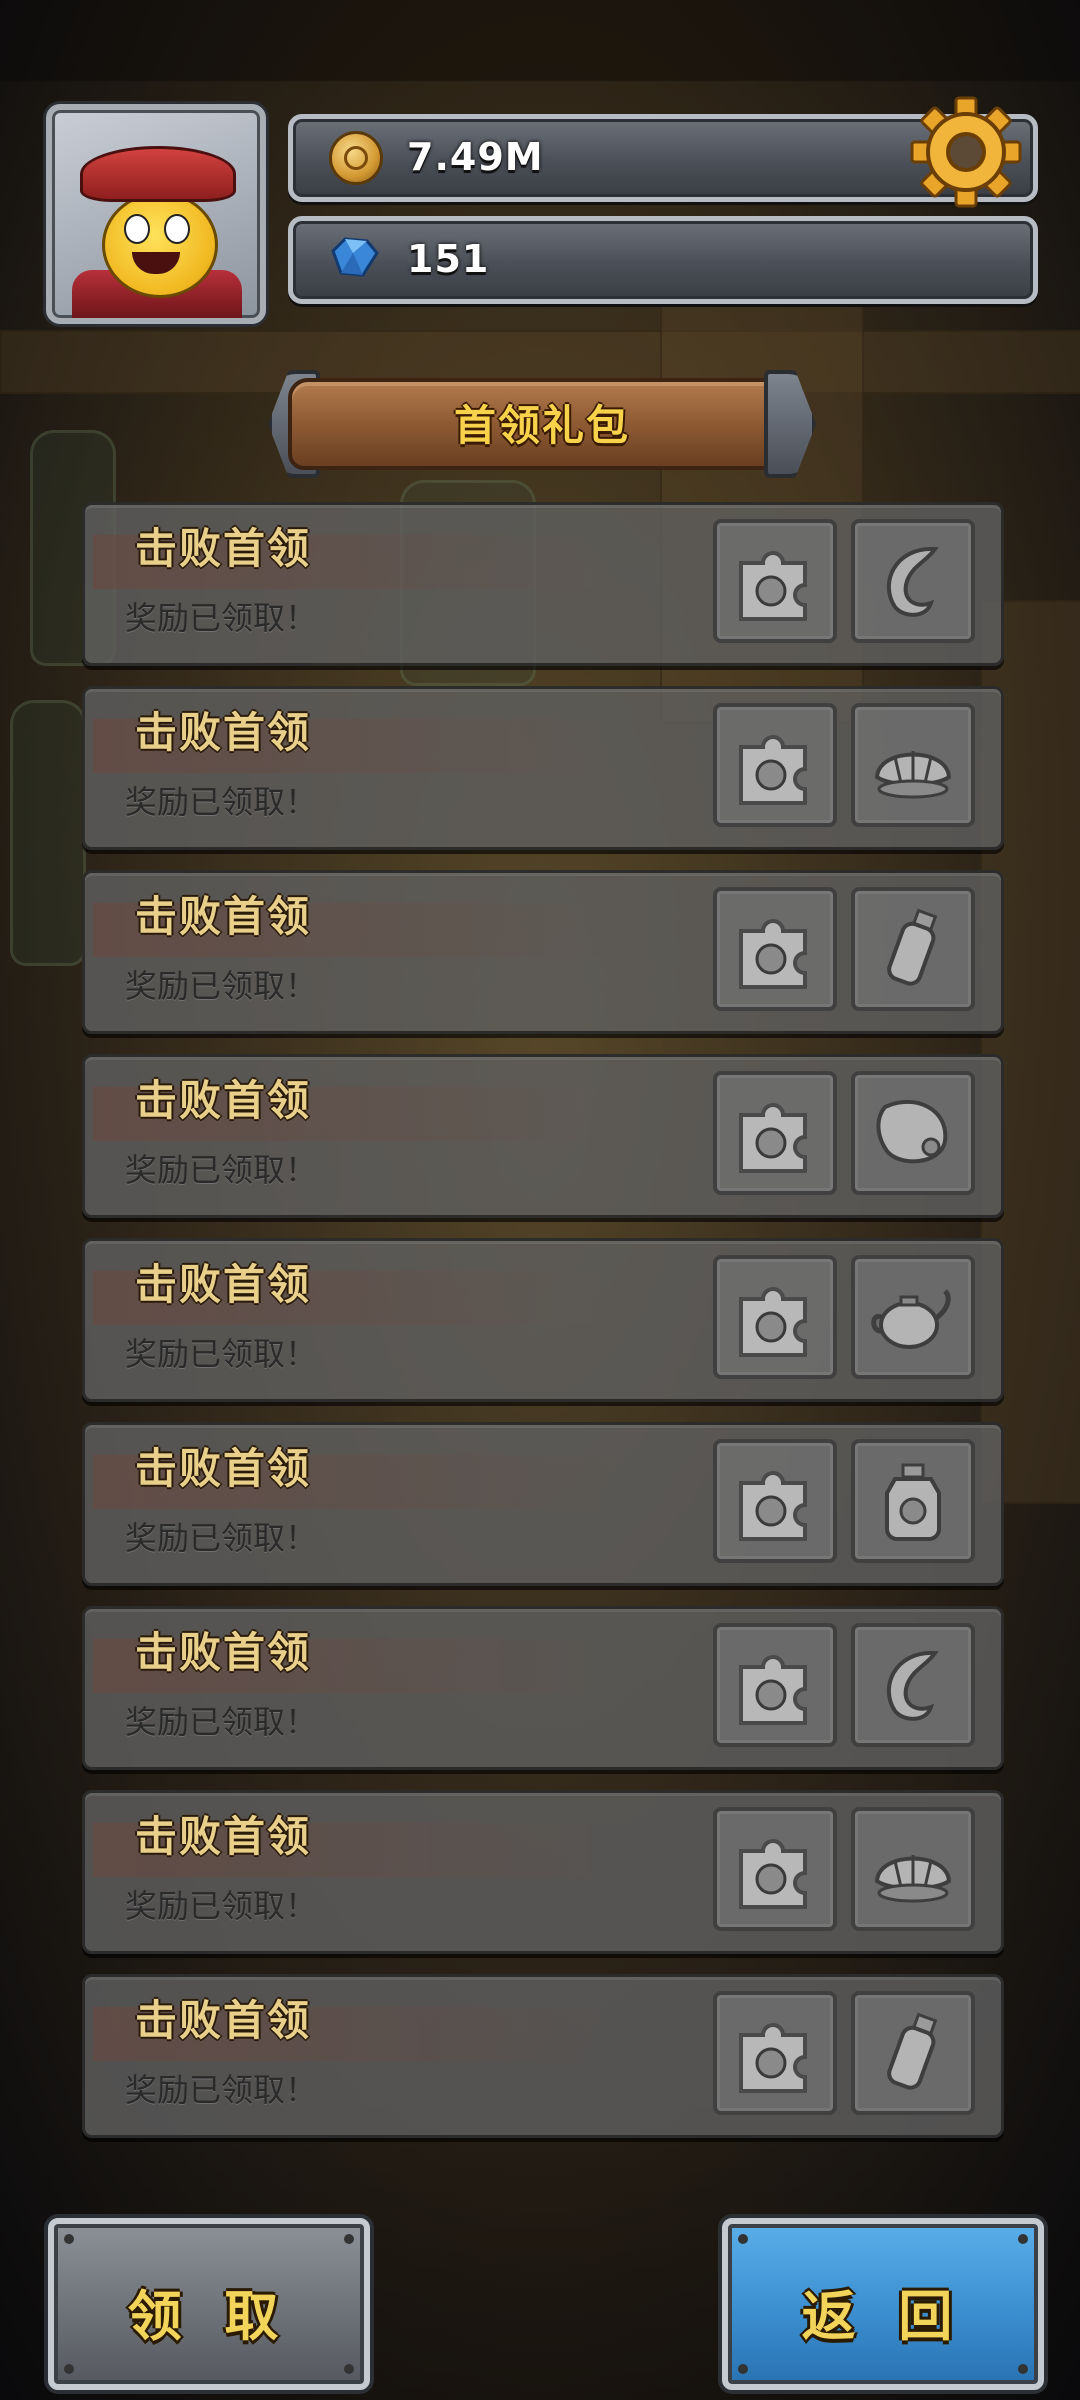  I want to click on gear-icon, so click(966, 152).